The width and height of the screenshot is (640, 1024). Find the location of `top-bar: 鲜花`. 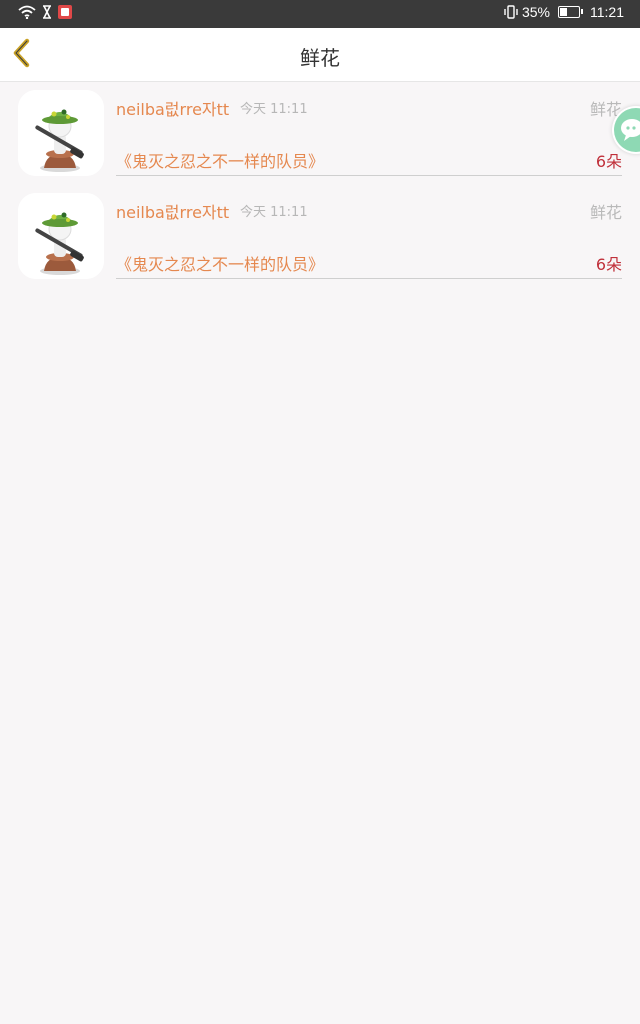

top-bar: 鲜花 is located at coordinates (320, 55).